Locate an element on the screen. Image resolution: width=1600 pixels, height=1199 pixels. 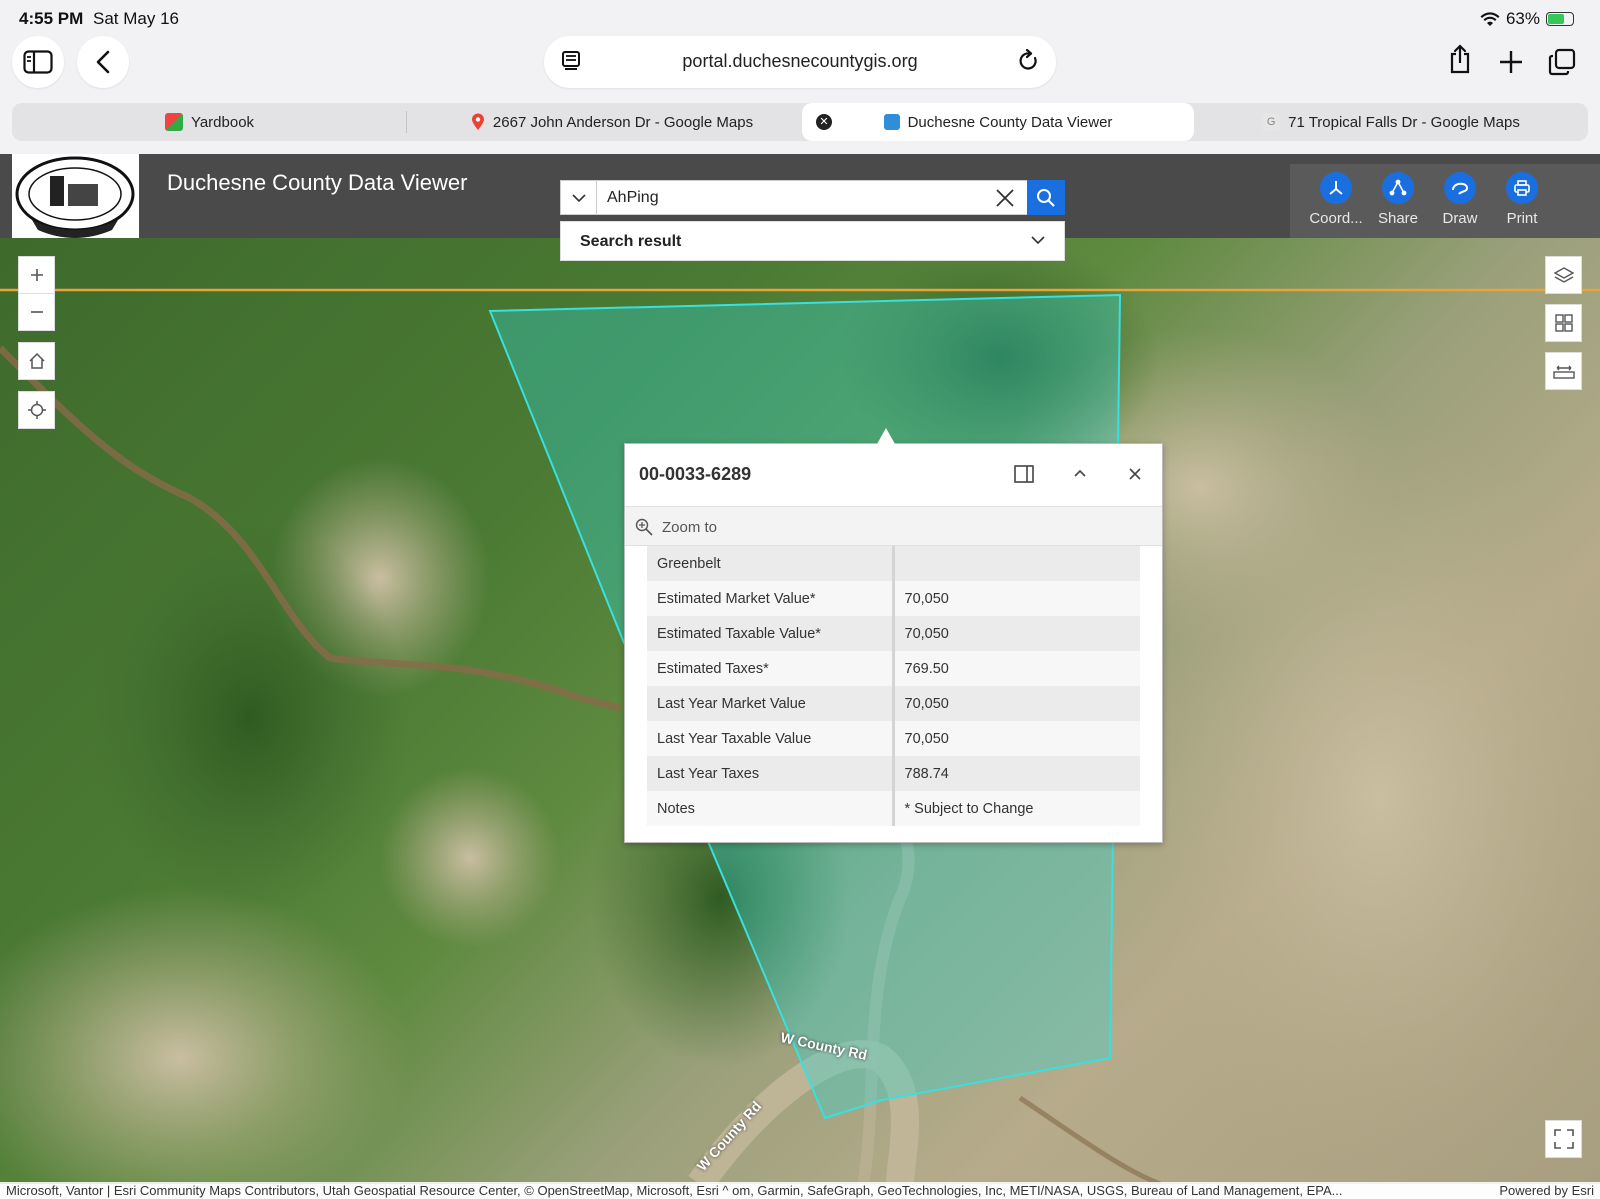
chevron-down-icon is located at coordinates (578, 197).